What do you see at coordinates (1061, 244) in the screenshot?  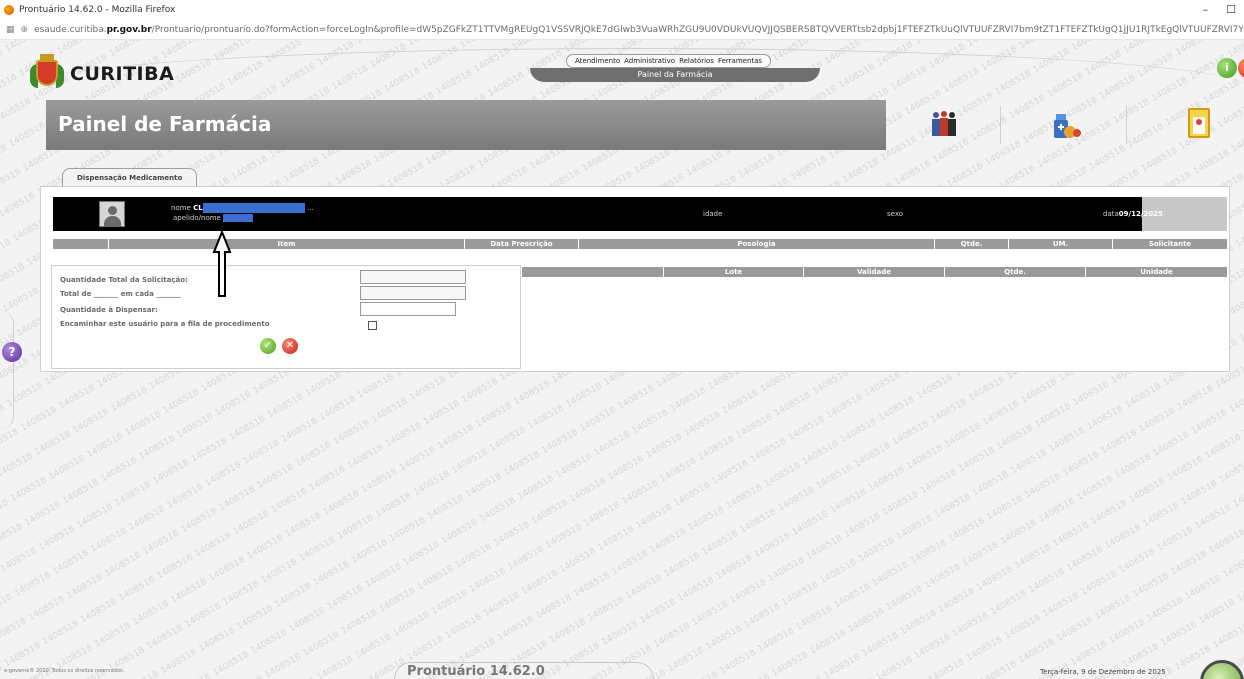 I see `column-um: UM.` at bounding box center [1061, 244].